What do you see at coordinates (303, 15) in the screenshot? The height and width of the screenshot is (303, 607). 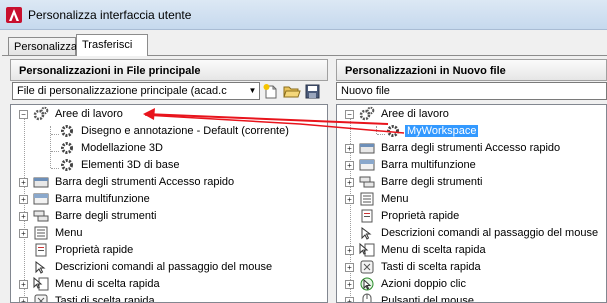 I see `title-bar: Personalizza interfaccia utente` at bounding box center [303, 15].